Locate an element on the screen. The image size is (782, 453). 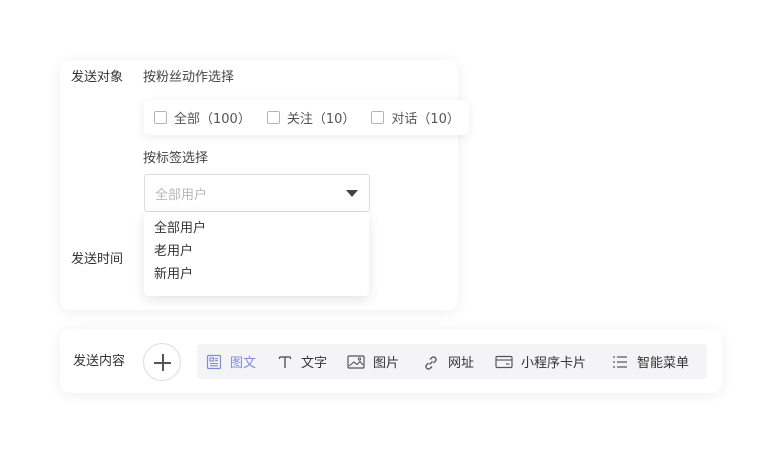
action-checkbox-group: 全部（100） 关注（10） 对话（10） is located at coordinates (306, 117).